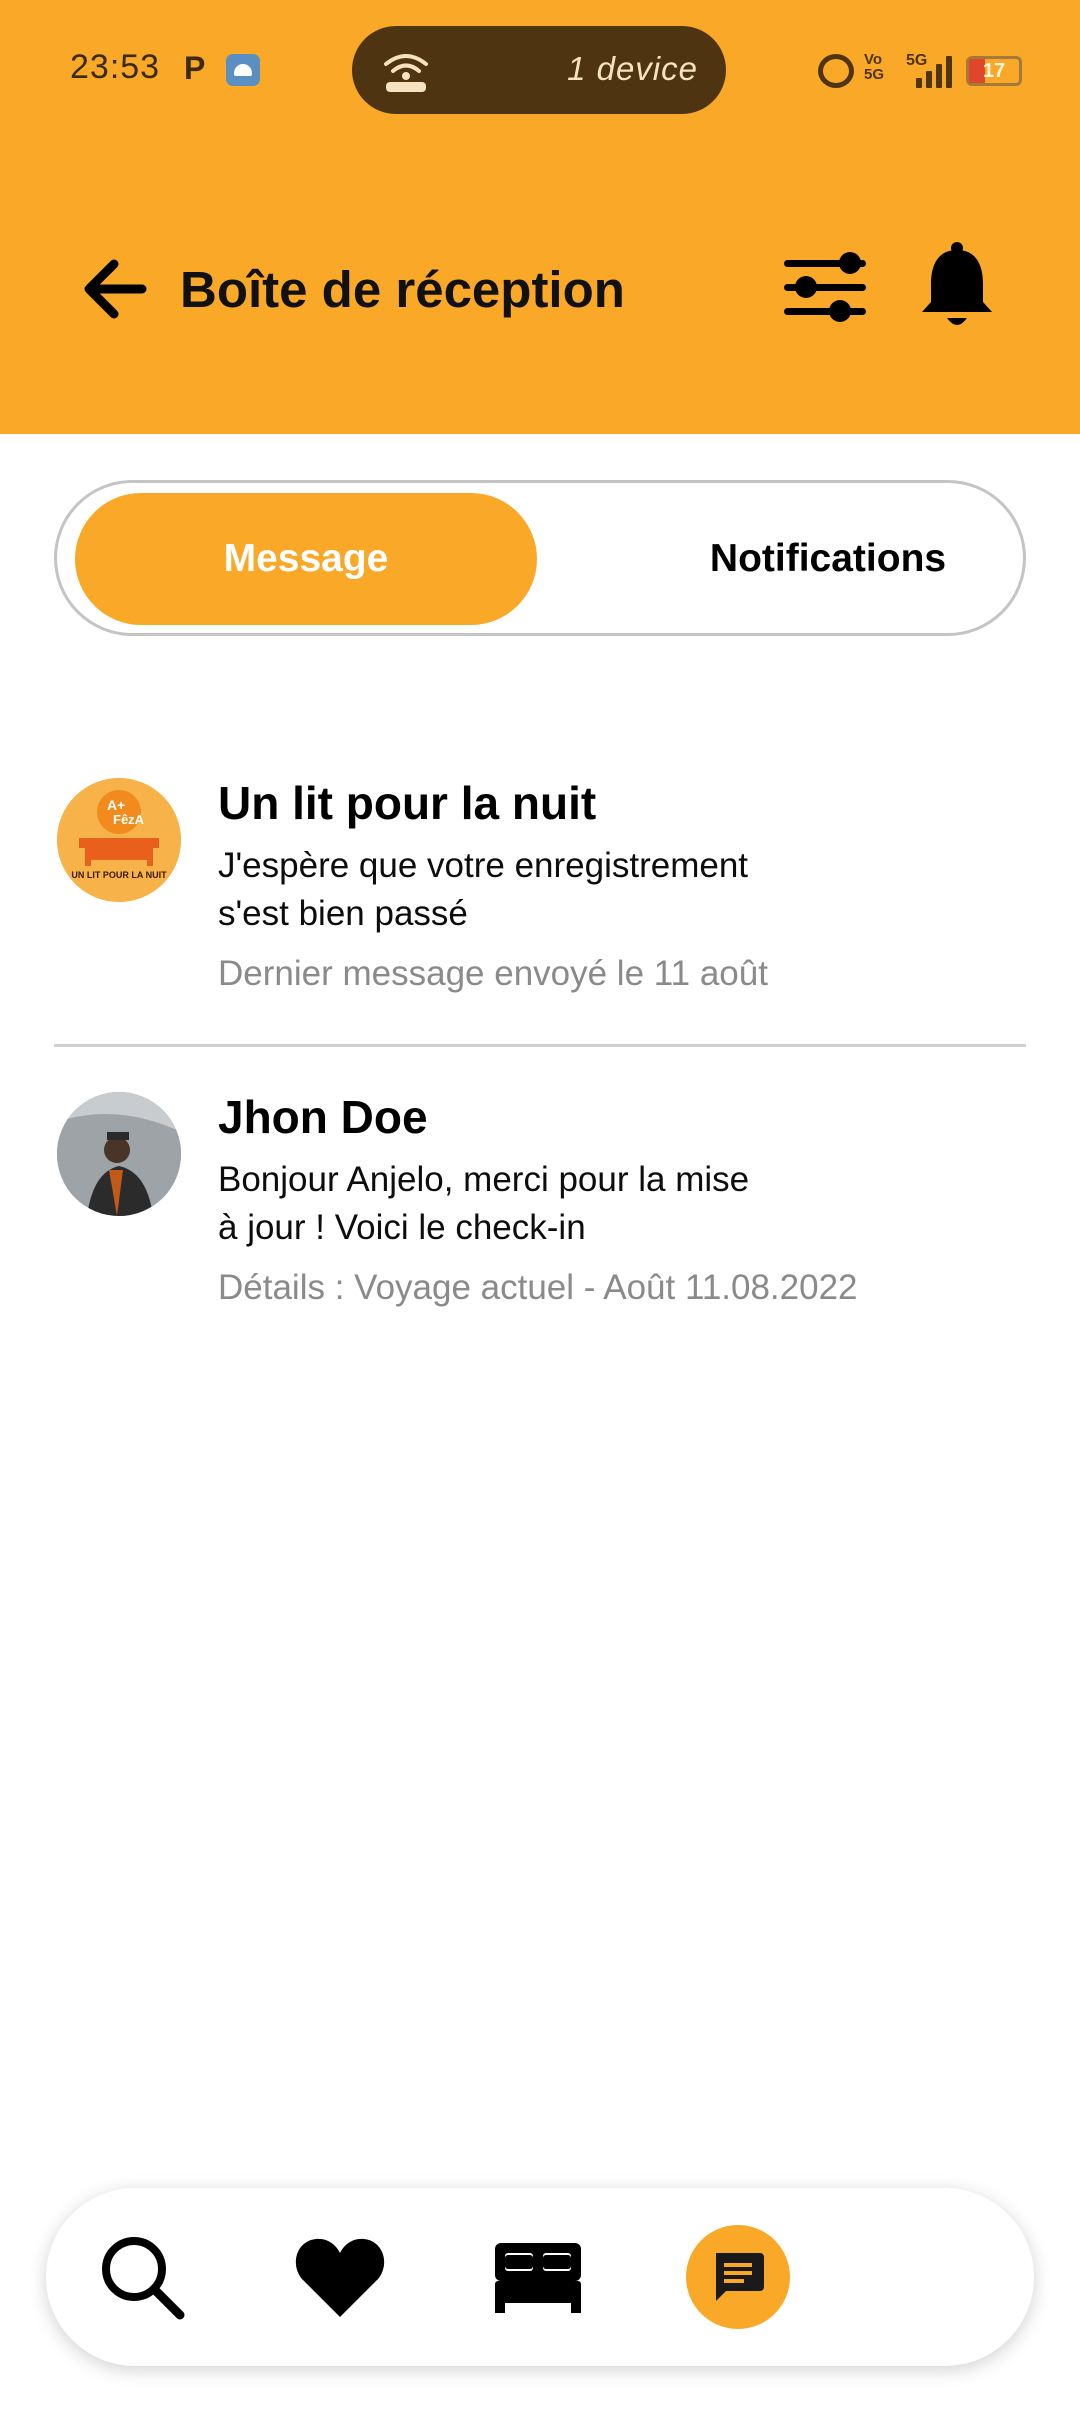  What do you see at coordinates (116, 805) in the screenshot?
I see `logo-line1: A+` at bounding box center [116, 805].